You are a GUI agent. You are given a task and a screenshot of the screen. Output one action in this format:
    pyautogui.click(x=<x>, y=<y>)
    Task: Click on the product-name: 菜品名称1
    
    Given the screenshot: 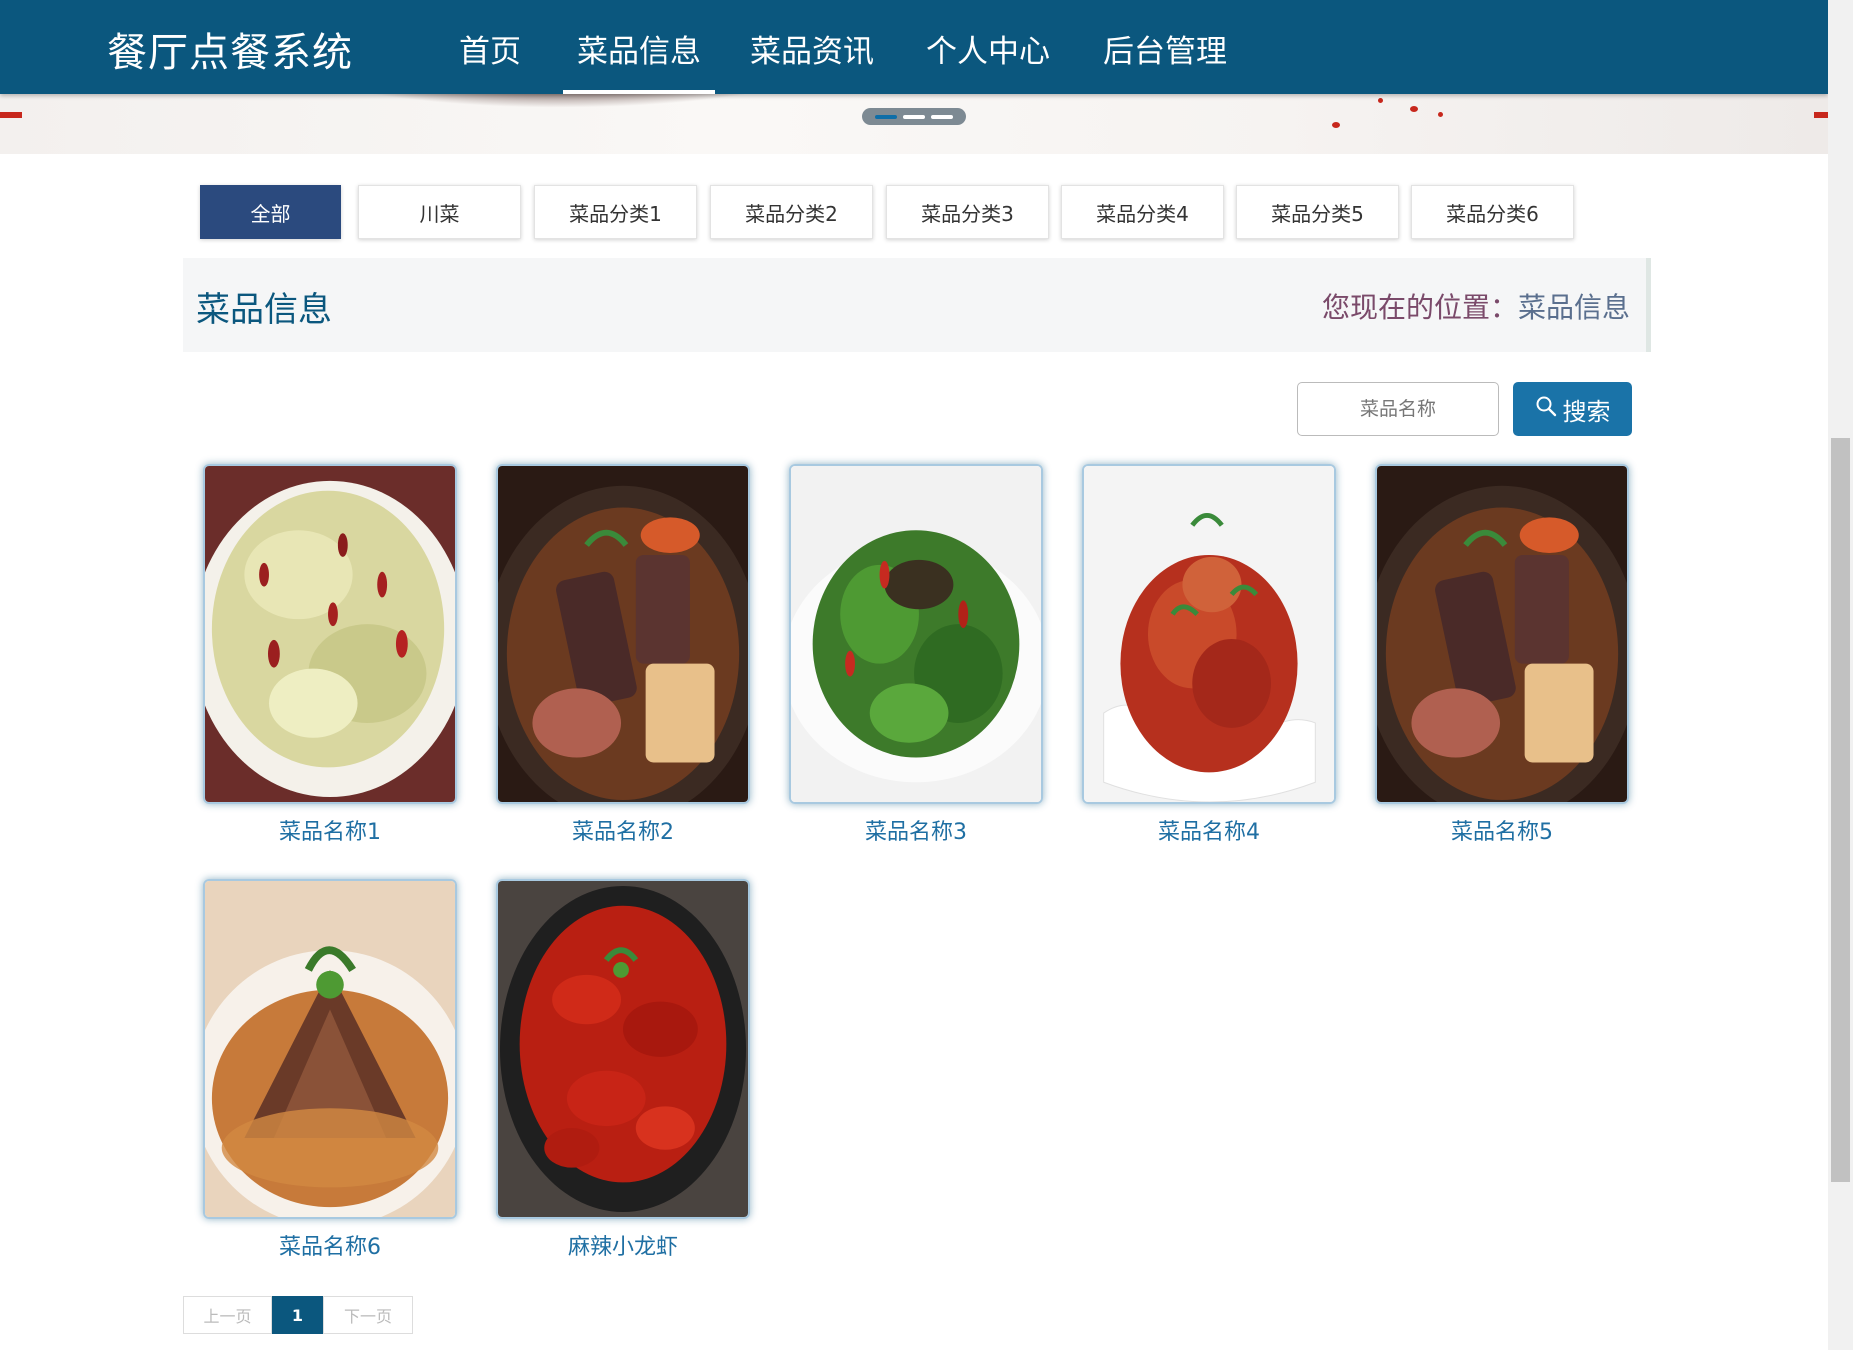 What is the action you would take?
    pyautogui.click(x=330, y=830)
    